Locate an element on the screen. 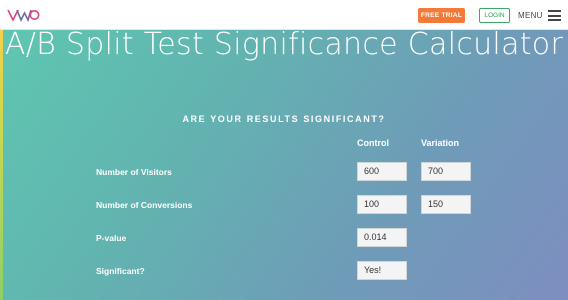  p-value-output: 0.014 is located at coordinates (382, 237).